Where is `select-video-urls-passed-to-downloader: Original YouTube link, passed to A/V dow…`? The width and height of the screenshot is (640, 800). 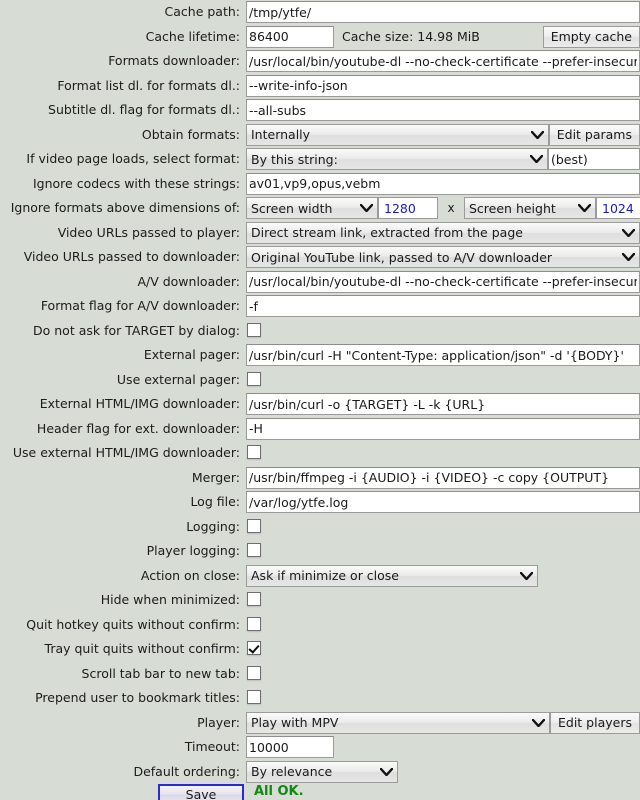
select-video-urls-passed-to-downloader: Original YouTube link, passed to A/V dow… is located at coordinates (443, 257).